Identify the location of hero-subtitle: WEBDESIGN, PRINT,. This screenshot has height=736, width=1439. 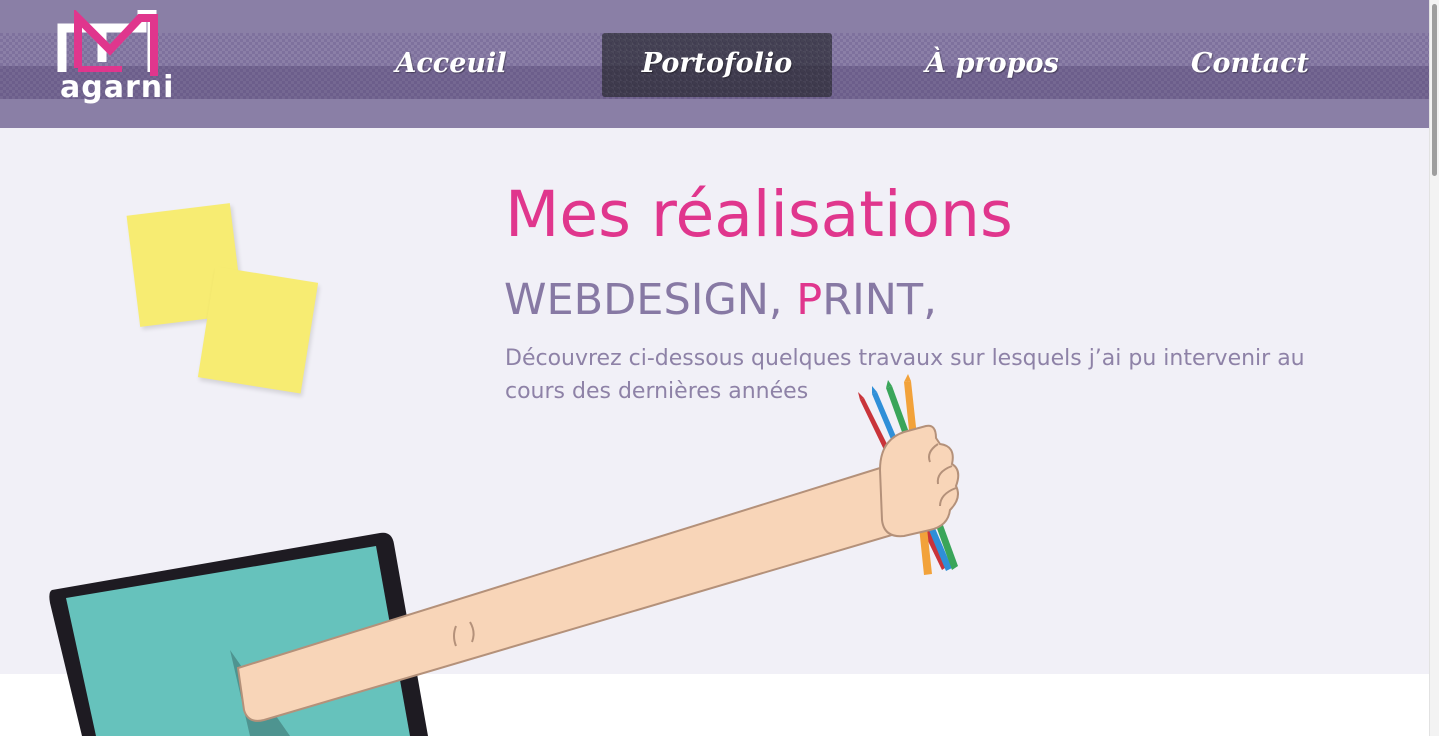
(720, 300).